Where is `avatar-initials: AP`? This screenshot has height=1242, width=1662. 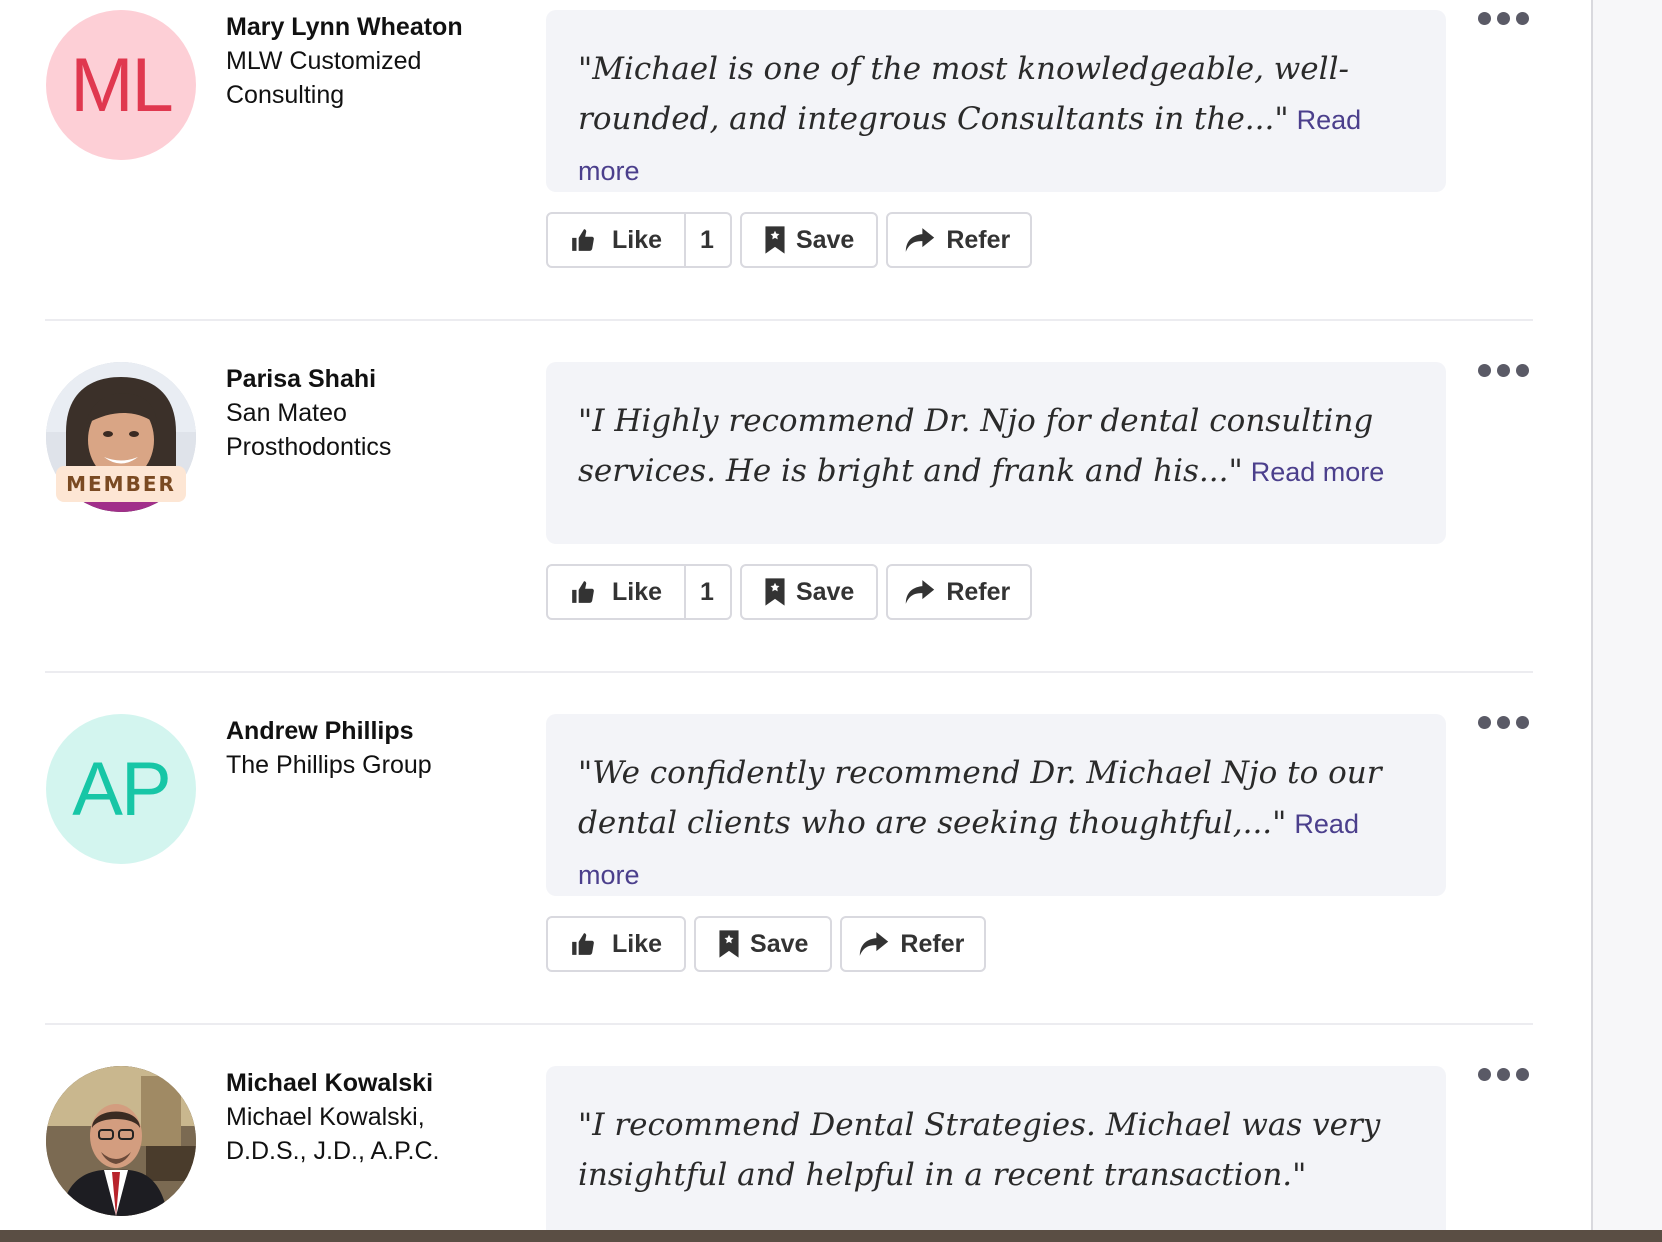
avatar-initials: AP is located at coordinates (121, 789).